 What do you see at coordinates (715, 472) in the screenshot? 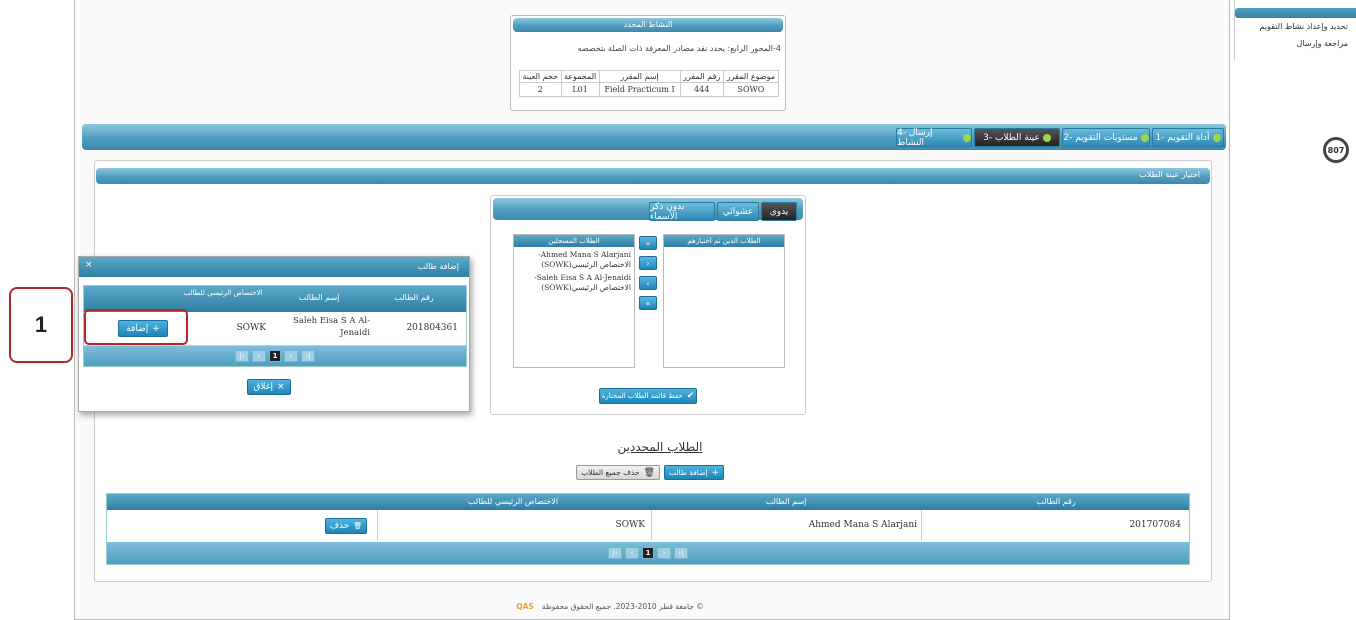
I see `plus-icon: +` at bounding box center [715, 472].